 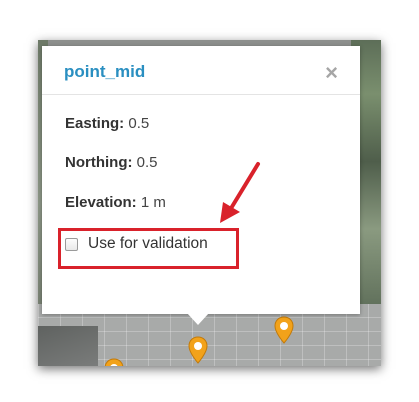 What do you see at coordinates (201, 70) in the screenshot?
I see `popup-header: point_mid ×` at bounding box center [201, 70].